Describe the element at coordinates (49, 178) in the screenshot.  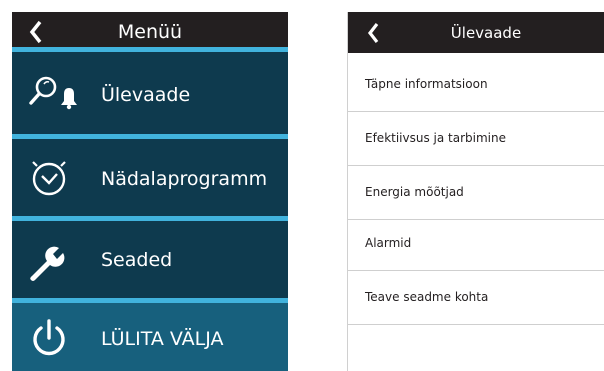
I see `clock-icon` at that location.